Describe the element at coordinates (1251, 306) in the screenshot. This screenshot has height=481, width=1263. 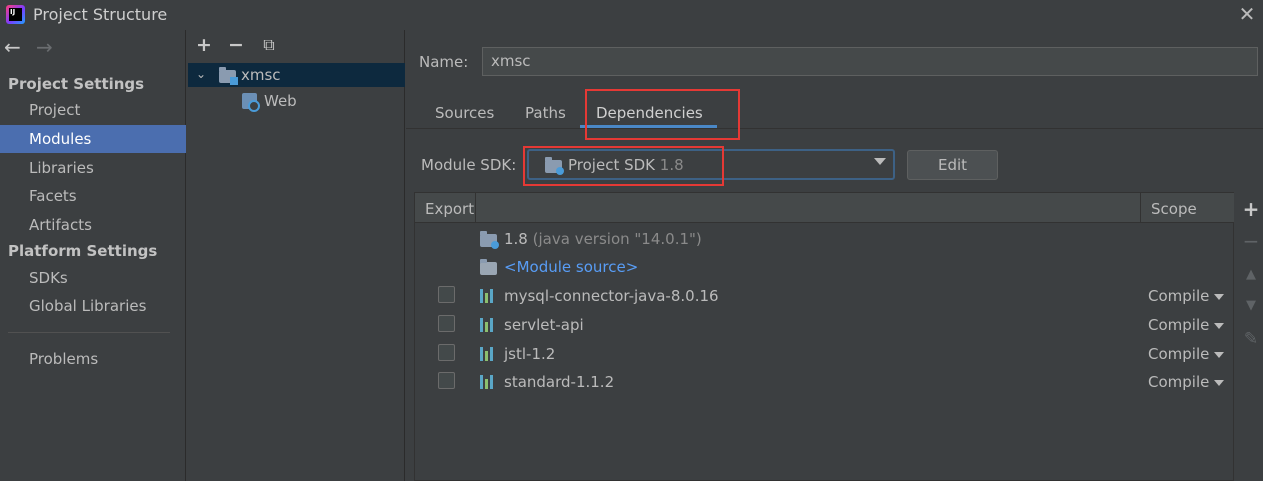
I see `move-down-icon: ▼` at that location.